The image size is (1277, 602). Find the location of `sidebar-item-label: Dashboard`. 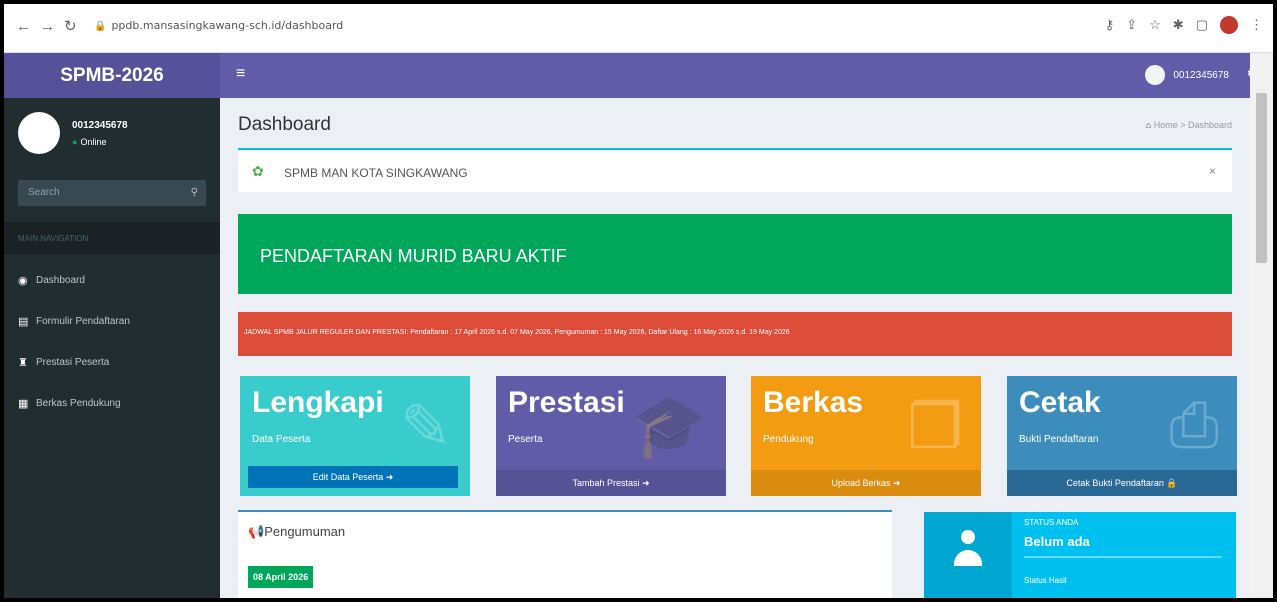

sidebar-item-label: Dashboard is located at coordinates (60, 280).